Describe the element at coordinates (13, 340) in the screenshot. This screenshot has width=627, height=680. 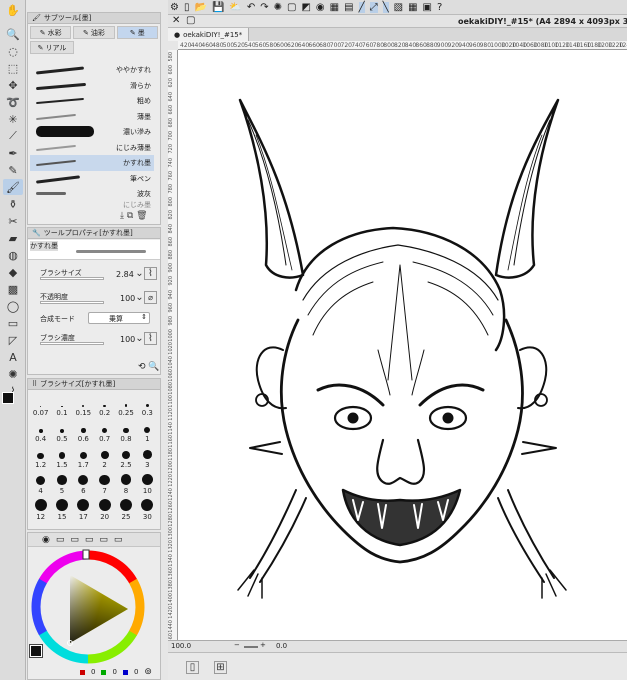
I see `ruler-icon: ◸` at that location.